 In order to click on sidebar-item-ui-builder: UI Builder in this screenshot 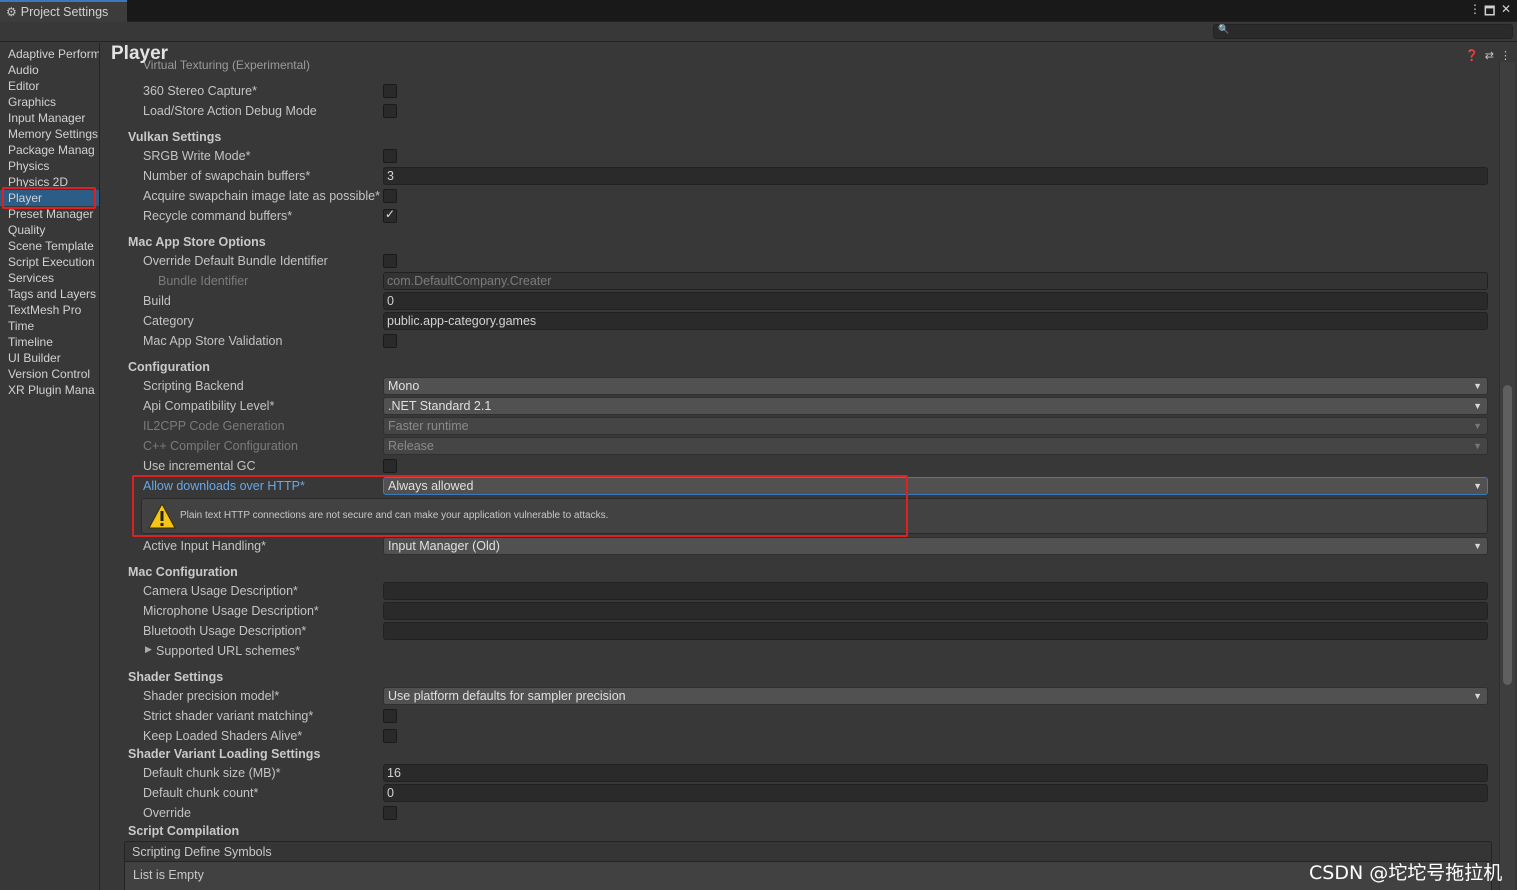, I will do `click(49, 358)`.